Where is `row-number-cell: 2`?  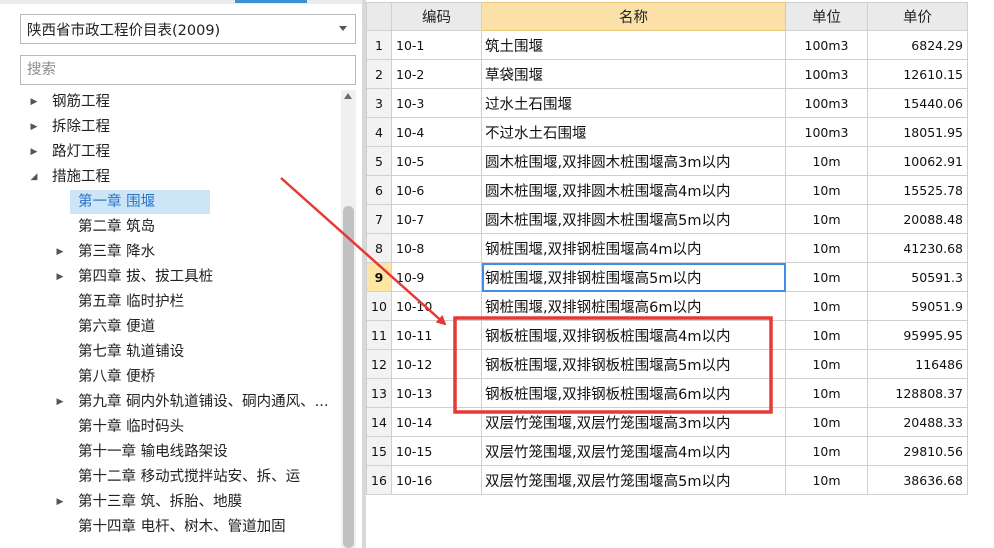 row-number-cell: 2 is located at coordinates (379, 74).